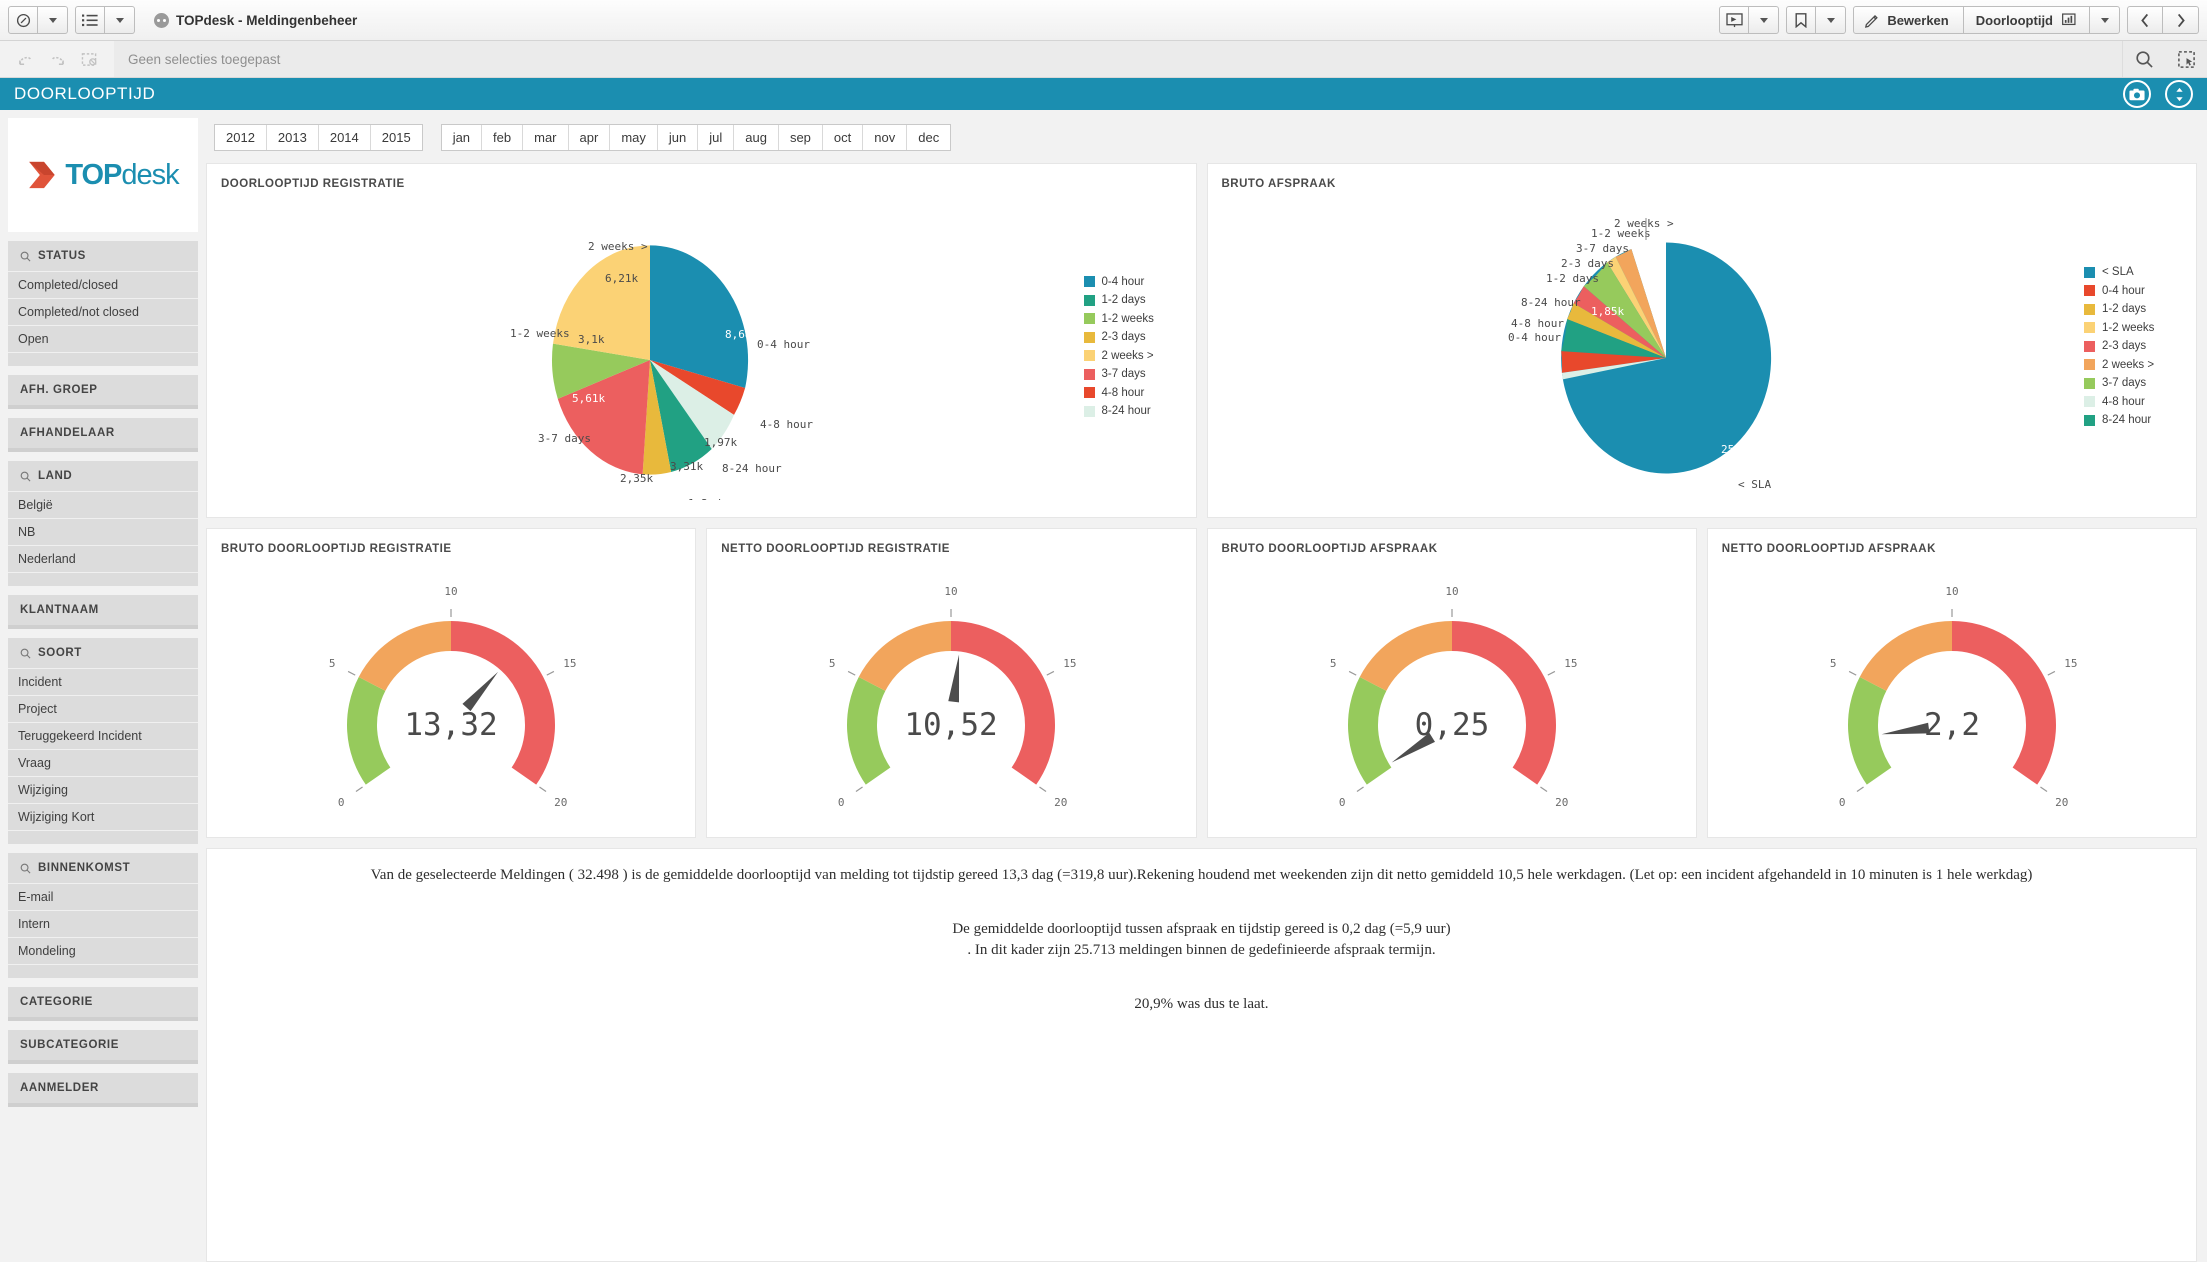 The height and width of the screenshot is (1262, 2207). I want to click on filter-header: SOORT, so click(103, 653).